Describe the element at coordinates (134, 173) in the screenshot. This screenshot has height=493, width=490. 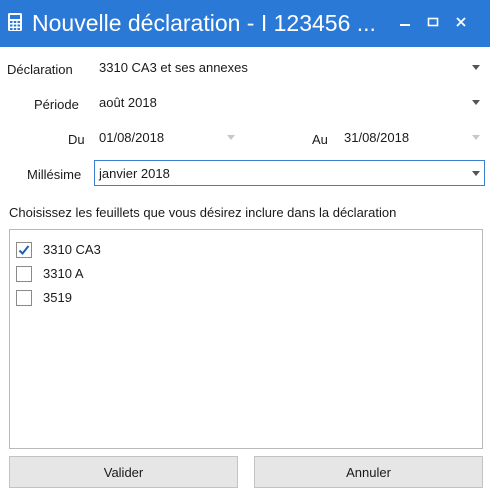
I see `millesime-value: janvier 2018` at that location.